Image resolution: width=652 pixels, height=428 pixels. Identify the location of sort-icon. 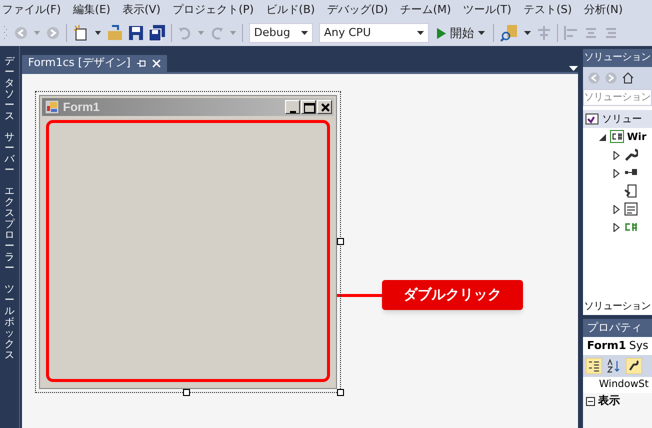
(614, 366).